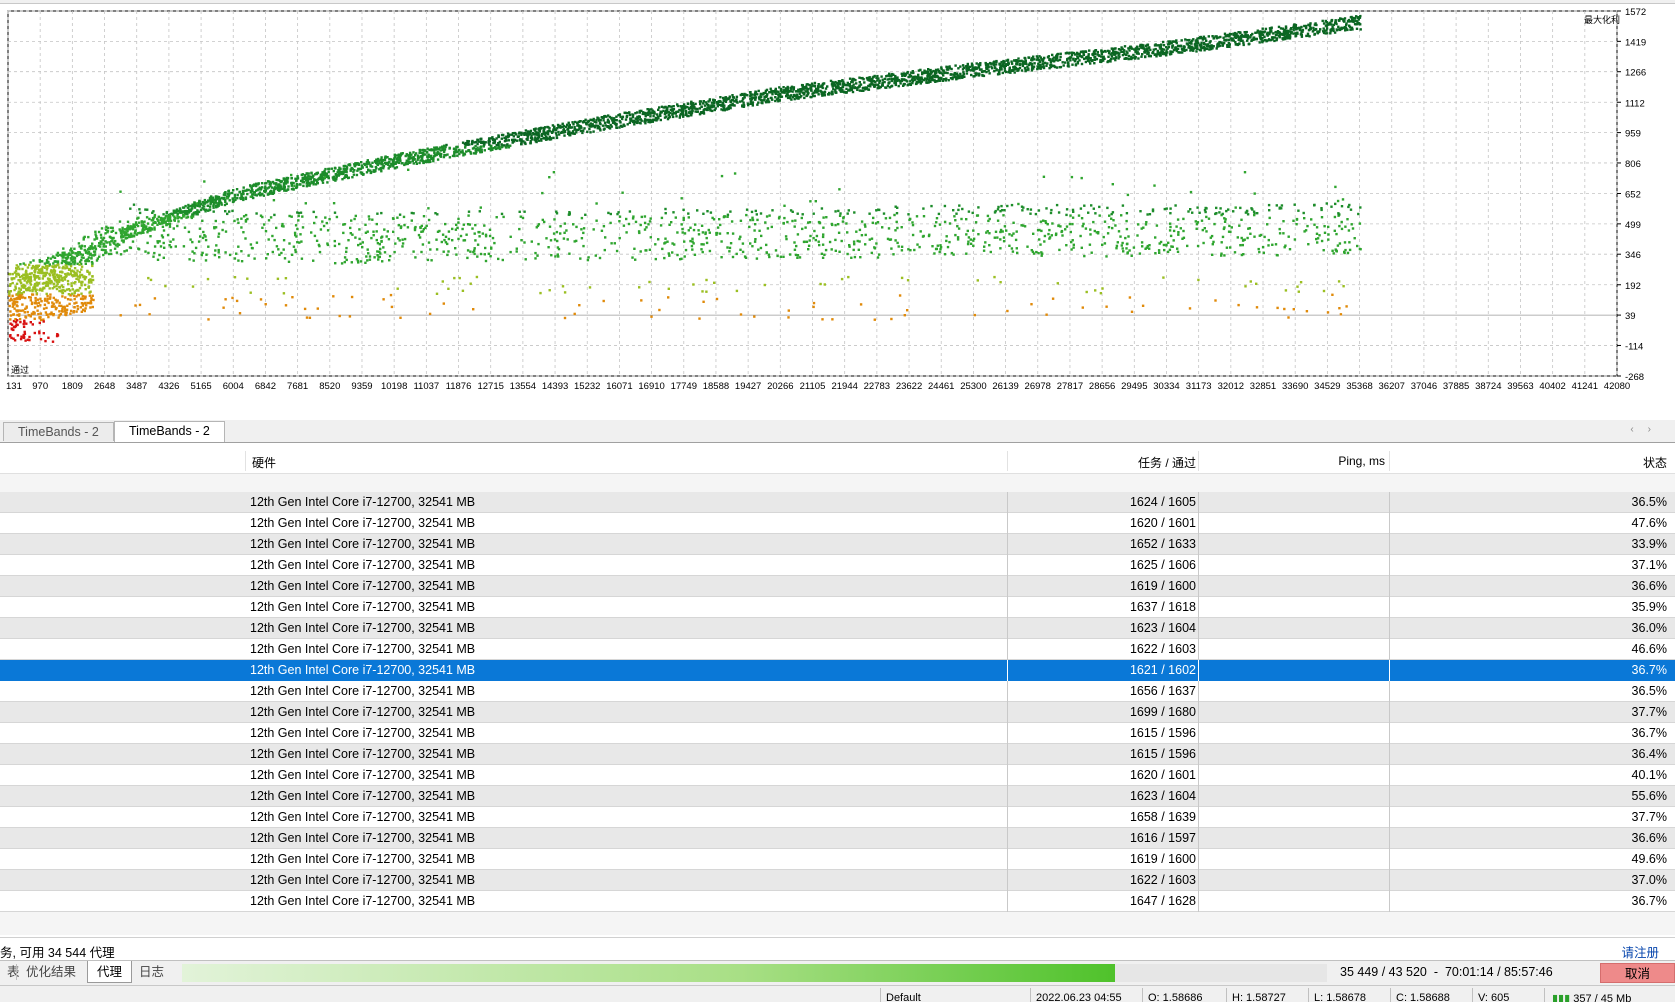 This screenshot has width=1675, height=1002. I want to click on x-tick-label: 23622, so click(909, 386).